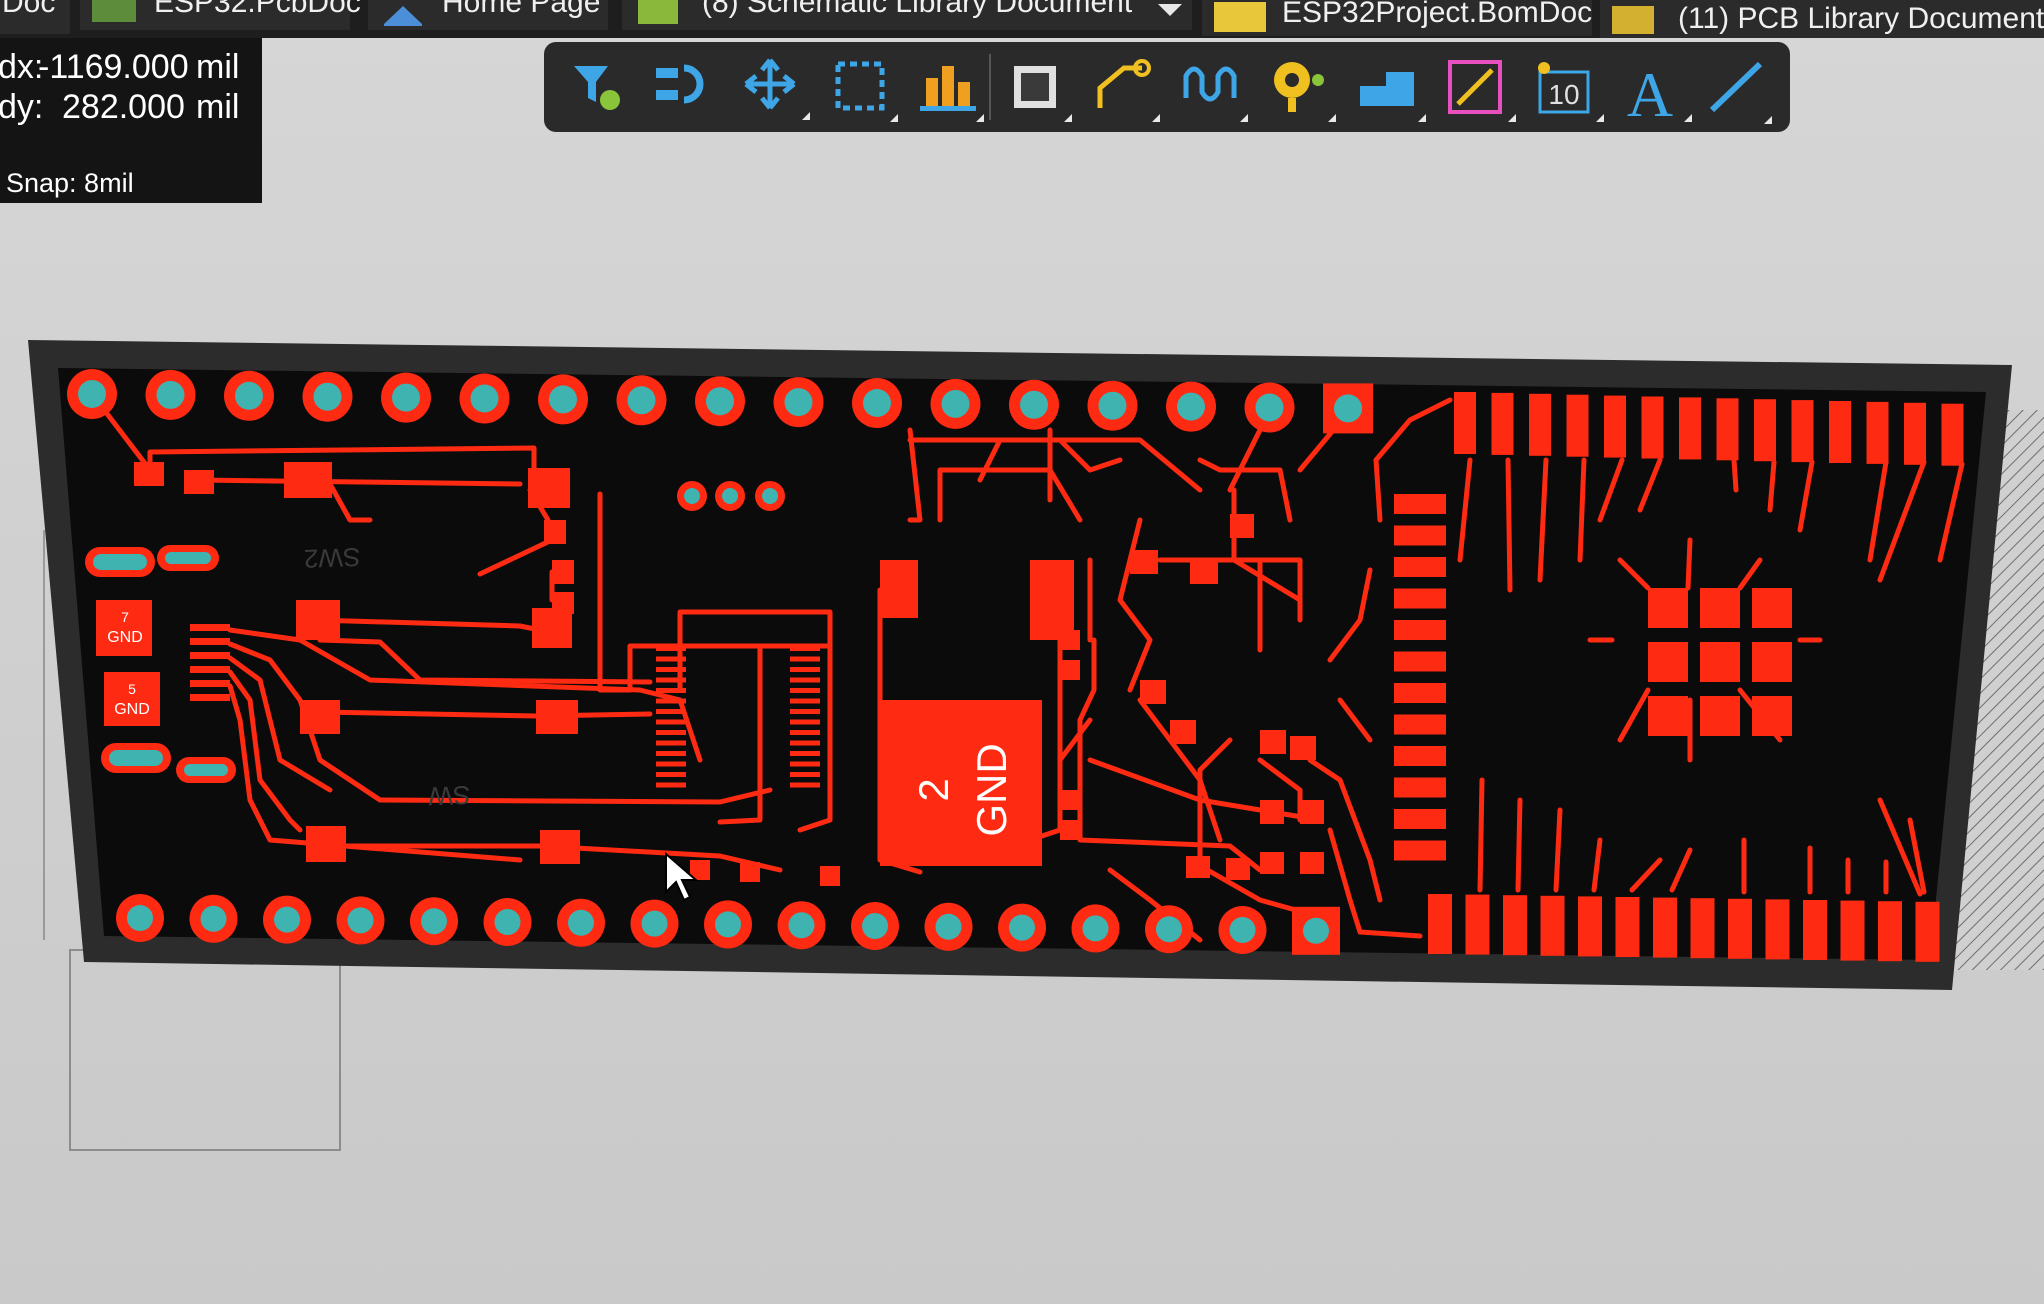 This screenshot has width=2044, height=1304. Describe the element at coordinates (28, 9) in the screenshot. I see `tab-doc-label: Doc` at that location.